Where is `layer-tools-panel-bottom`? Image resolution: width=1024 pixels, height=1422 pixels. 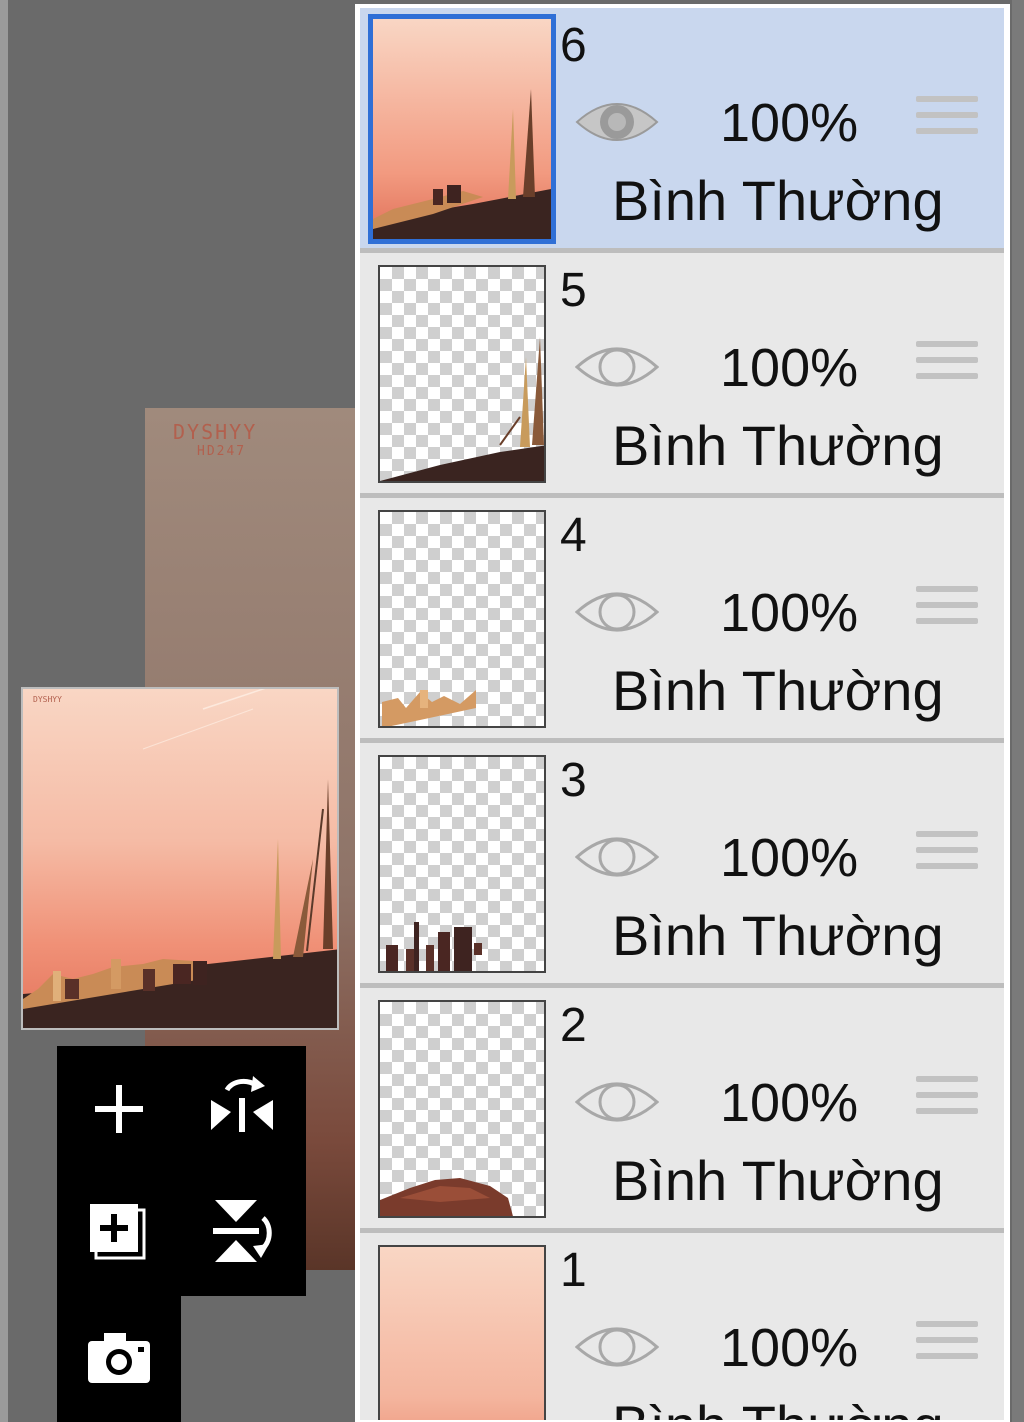
layer-tools-panel-bottom is located at coordinates (119, 1359).